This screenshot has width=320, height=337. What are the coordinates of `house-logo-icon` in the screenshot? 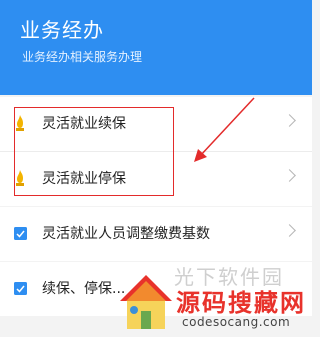 It's located at (146, 302).